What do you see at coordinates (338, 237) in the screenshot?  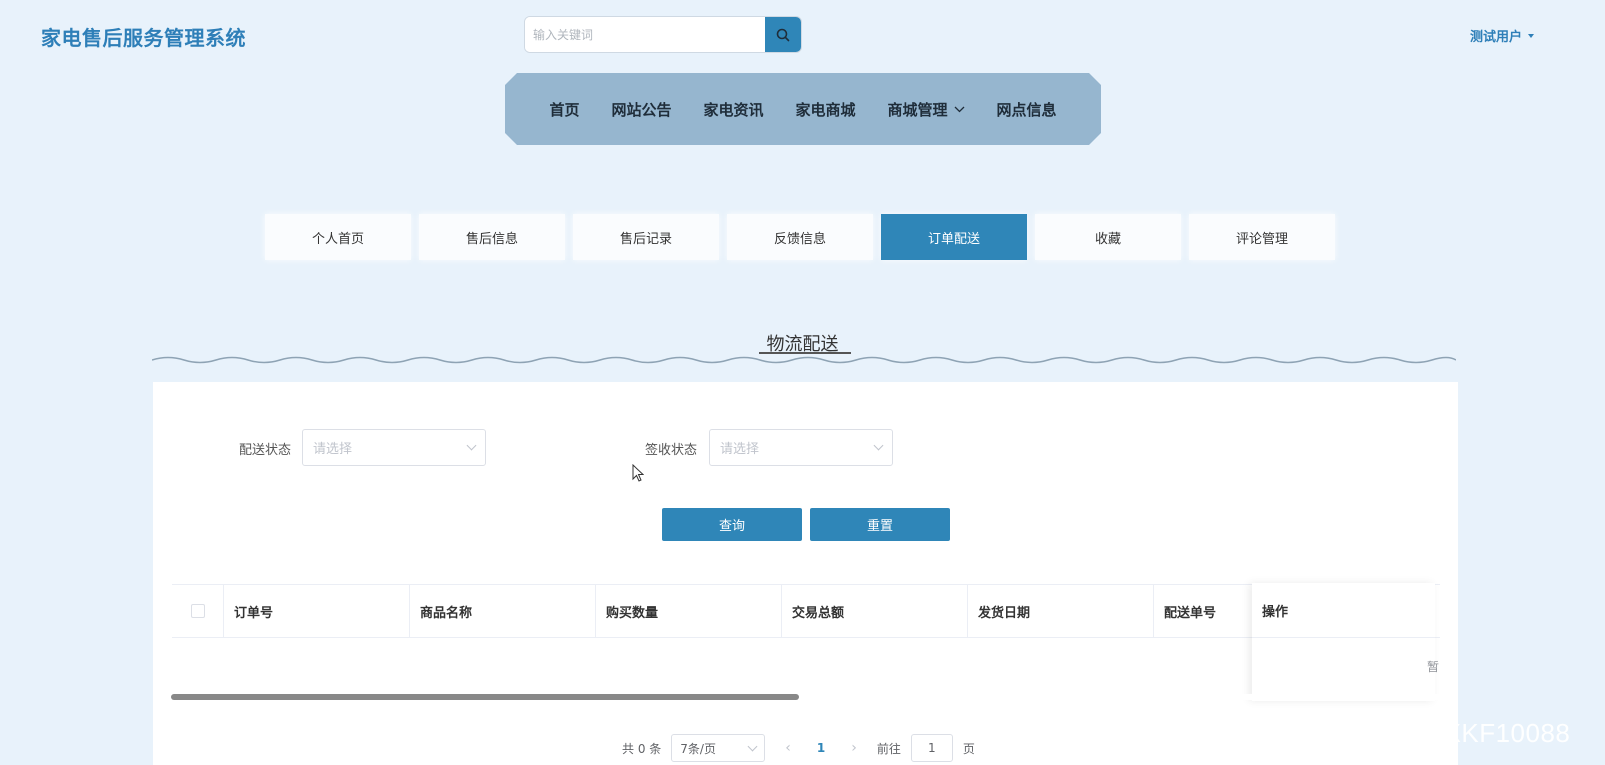 I see `tab-profile-home: 个人首页` at bounding box center [338, 237].